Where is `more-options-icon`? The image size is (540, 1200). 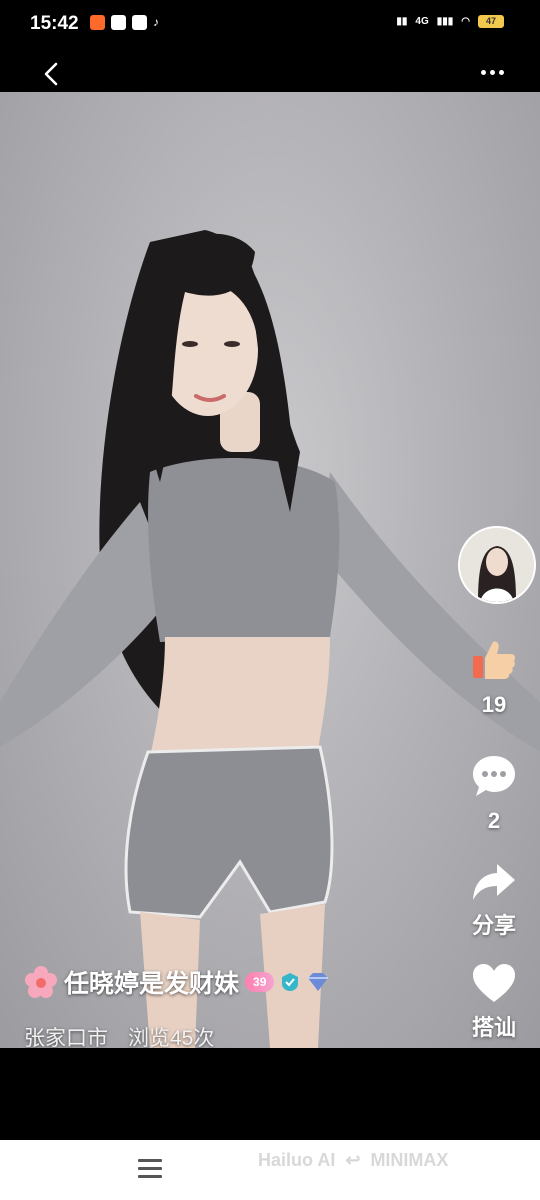
more-options-icon is located at coordinates (492, 72).